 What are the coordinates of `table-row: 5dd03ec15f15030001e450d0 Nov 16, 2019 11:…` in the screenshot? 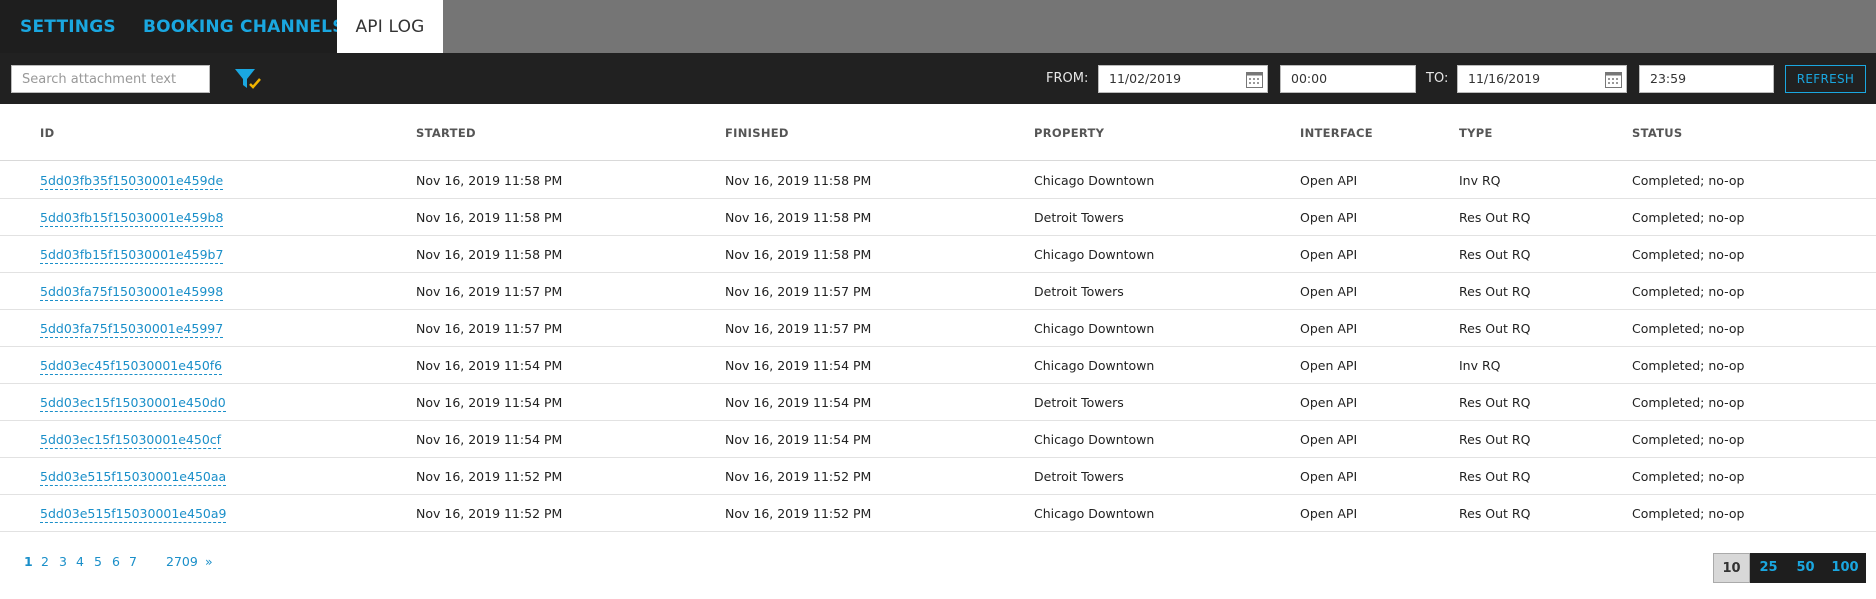 It's located at (938, 402).